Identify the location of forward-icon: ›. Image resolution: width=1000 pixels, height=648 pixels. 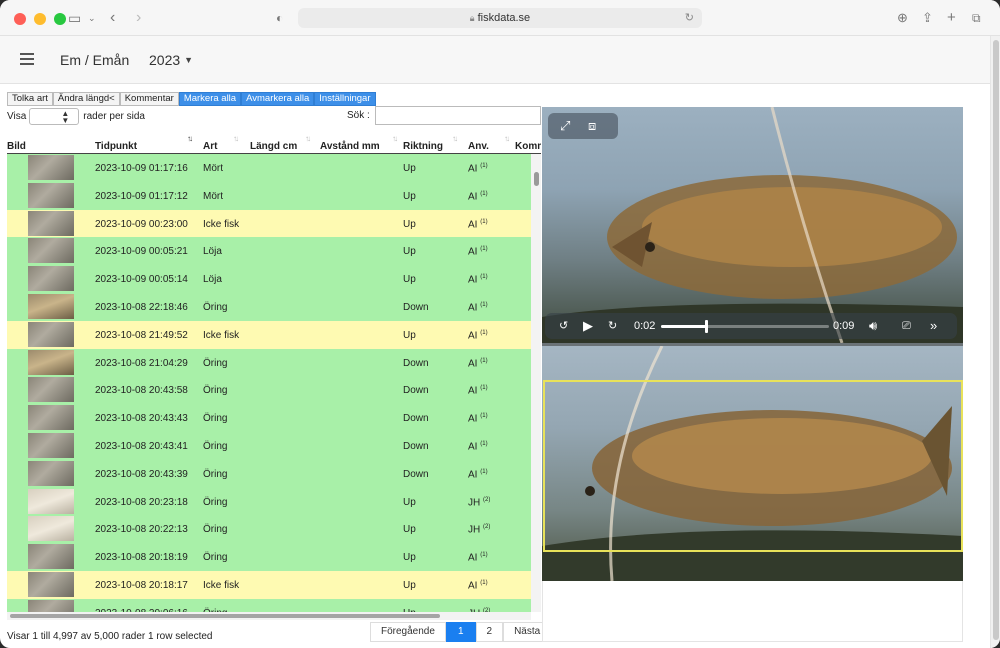
(138, 18).